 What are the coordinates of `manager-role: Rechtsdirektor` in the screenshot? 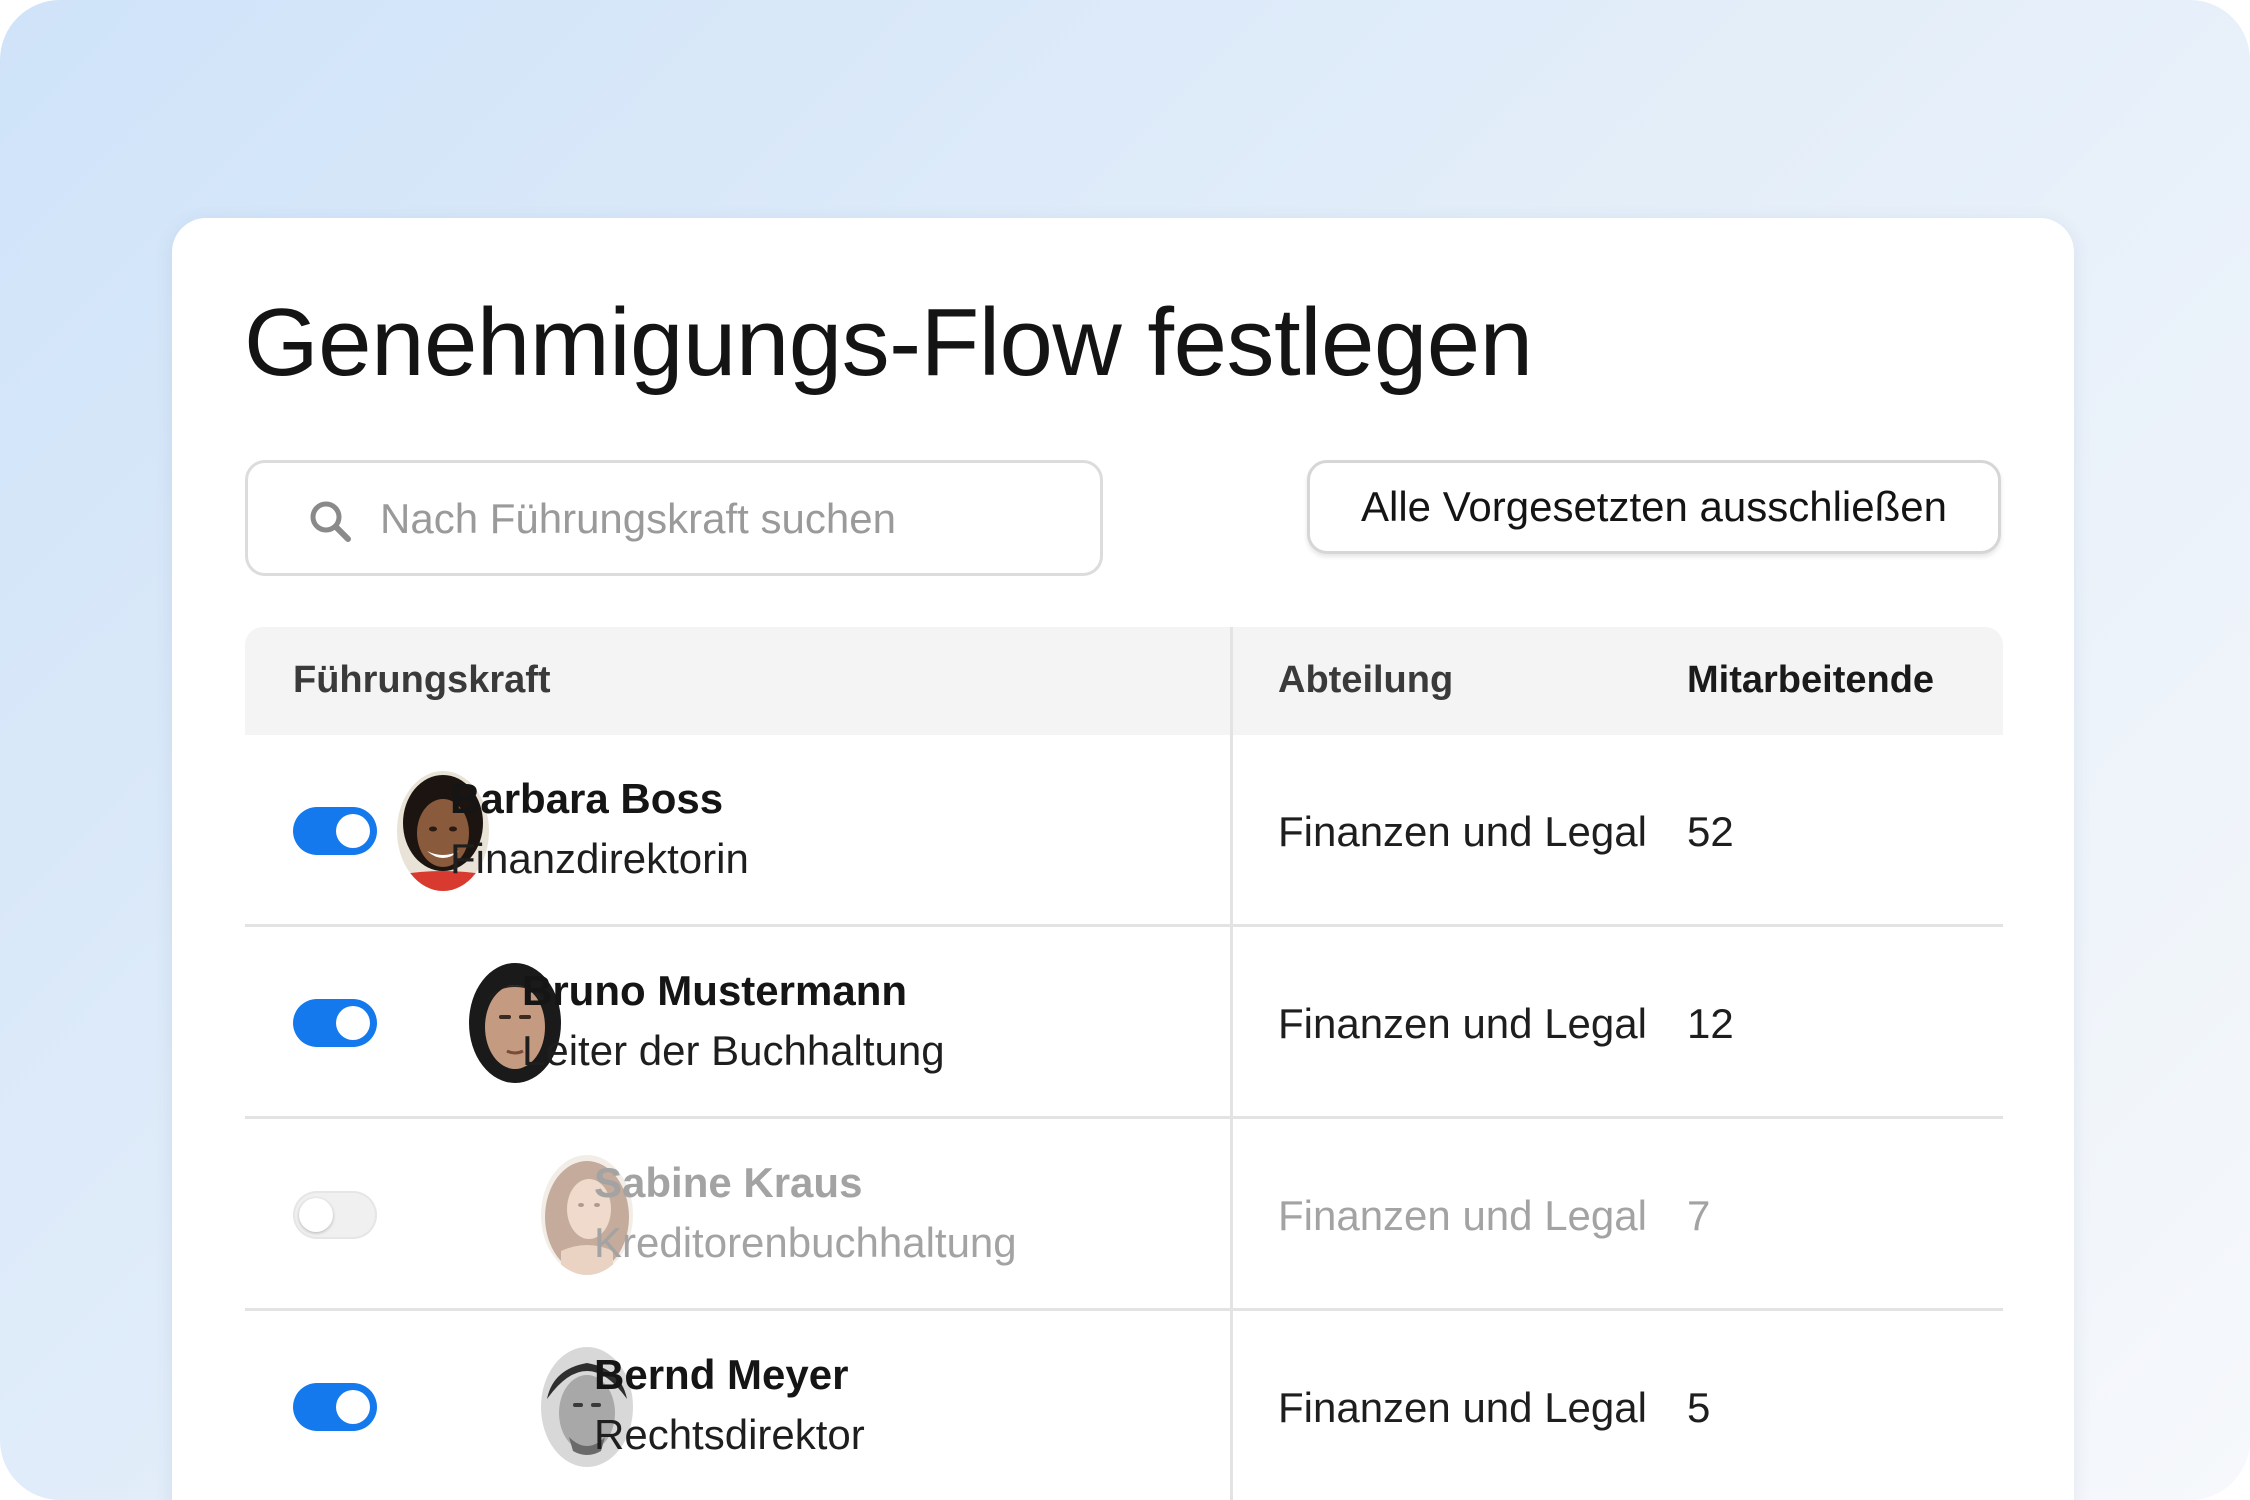 It's located at (729, 1434).